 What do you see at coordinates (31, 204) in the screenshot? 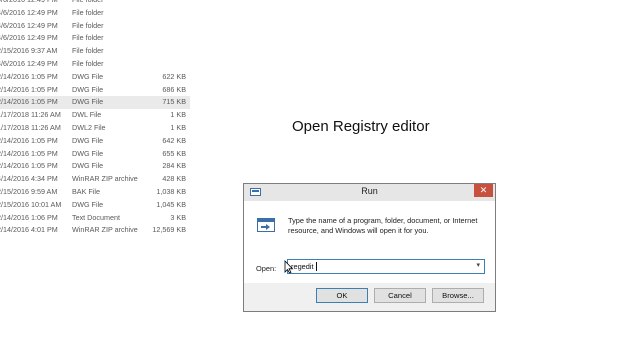
I see `file-date: 2/15/2016 10:01 AM` at bounding box center [31, 204].